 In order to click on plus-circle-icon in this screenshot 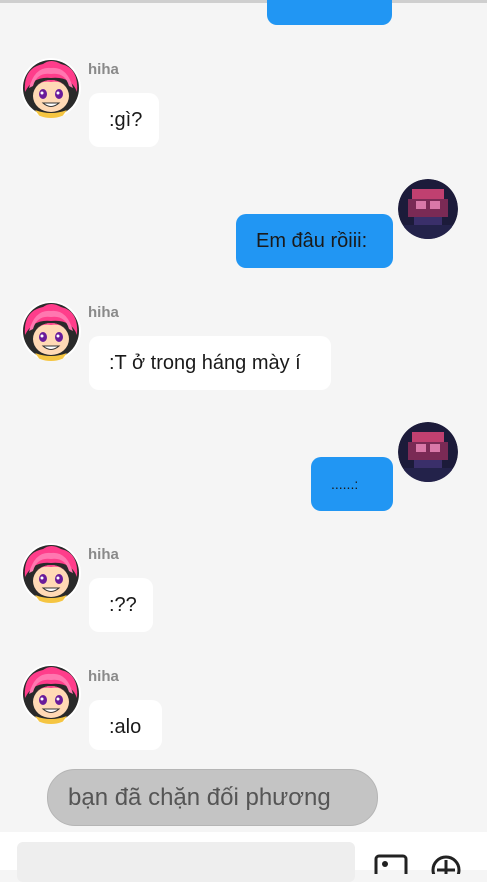, I will do `click(446, 868)`.